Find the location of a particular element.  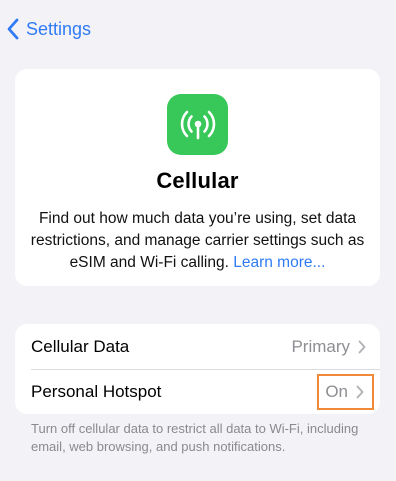

page-title: Cellular is located at coordinates (197, 180).